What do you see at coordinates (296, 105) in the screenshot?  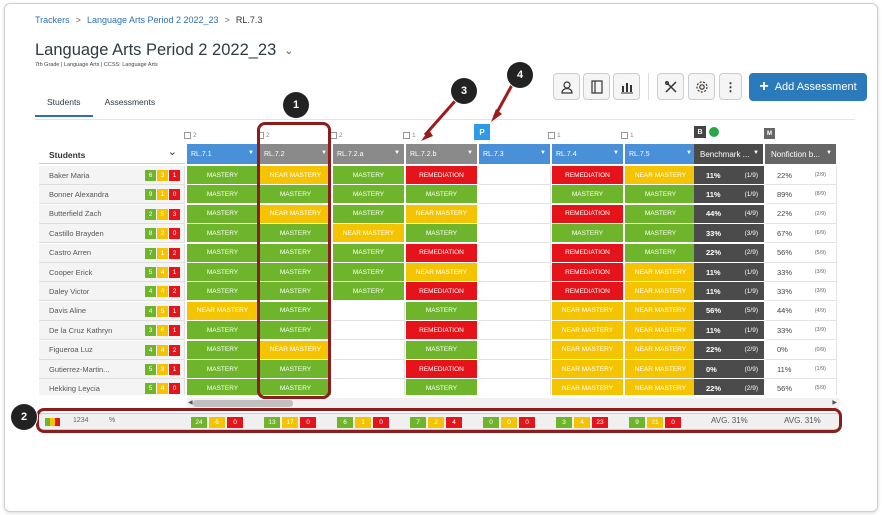 I see `callout-1: 1` at bounding box center [296, 105].